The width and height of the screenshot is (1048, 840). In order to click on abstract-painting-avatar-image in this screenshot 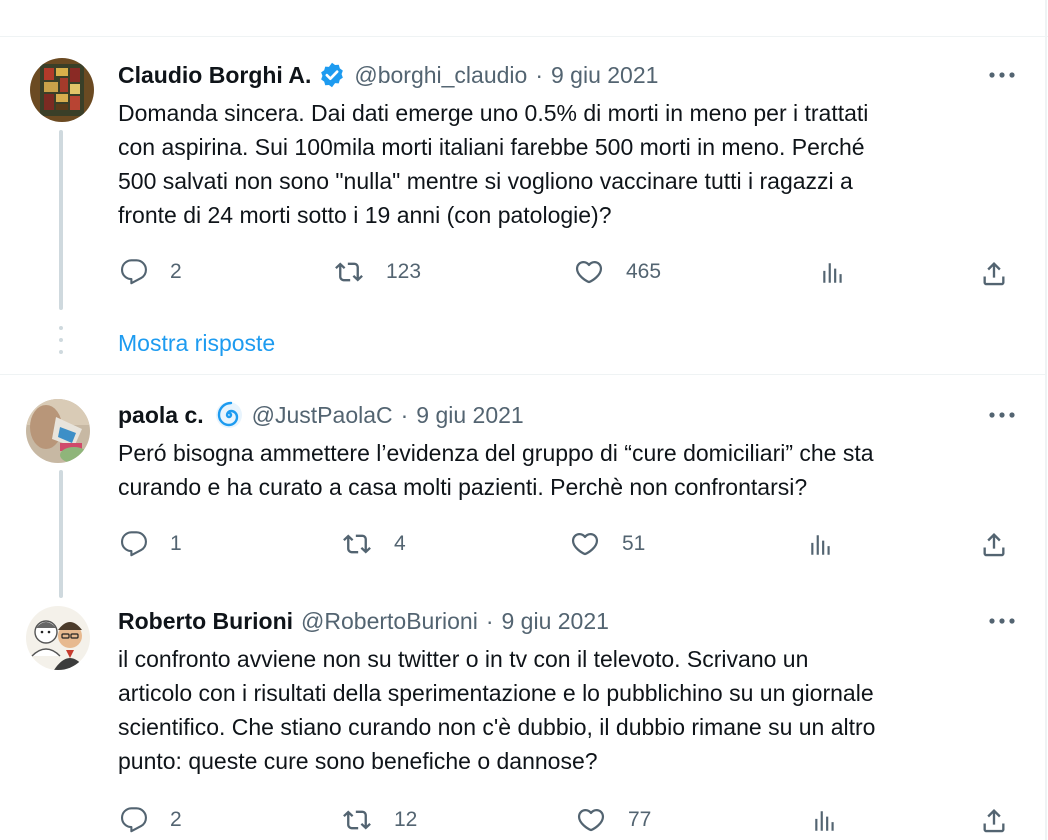, I will do `click(62, 90)`.